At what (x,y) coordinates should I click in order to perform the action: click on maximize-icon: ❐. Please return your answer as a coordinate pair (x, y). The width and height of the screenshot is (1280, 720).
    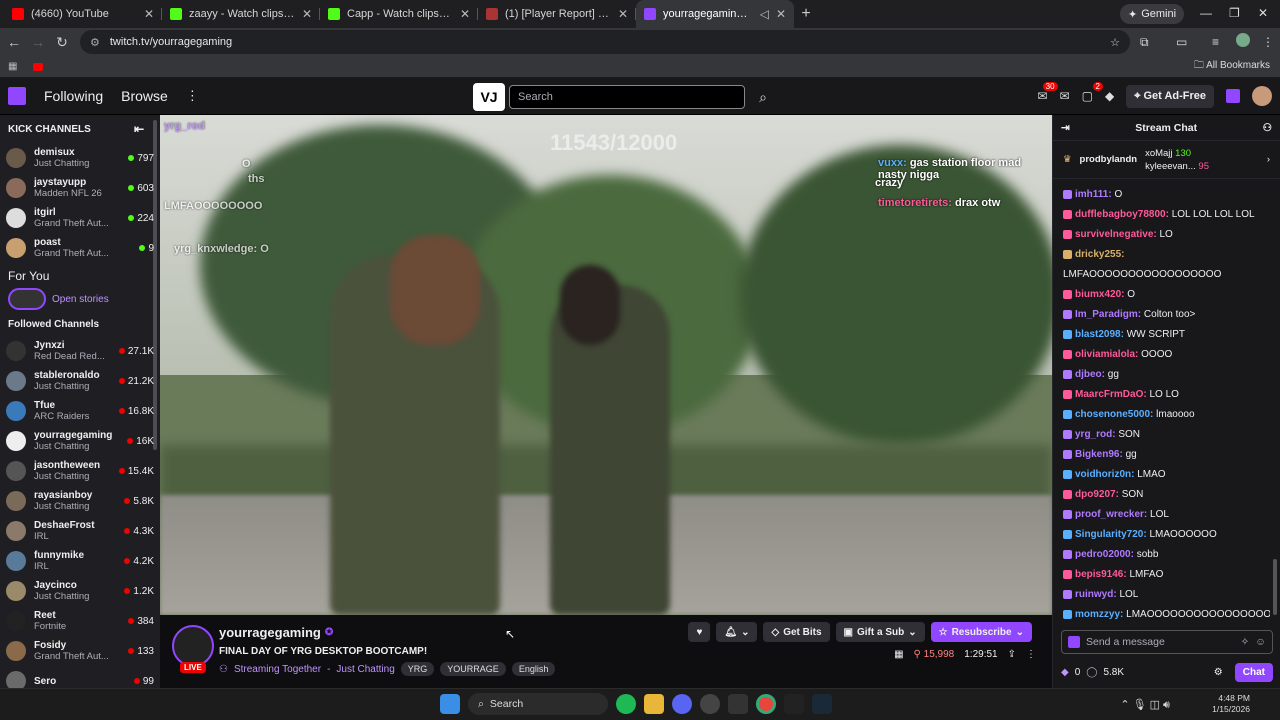
    Looking at the image, I should click on (1234, 13).